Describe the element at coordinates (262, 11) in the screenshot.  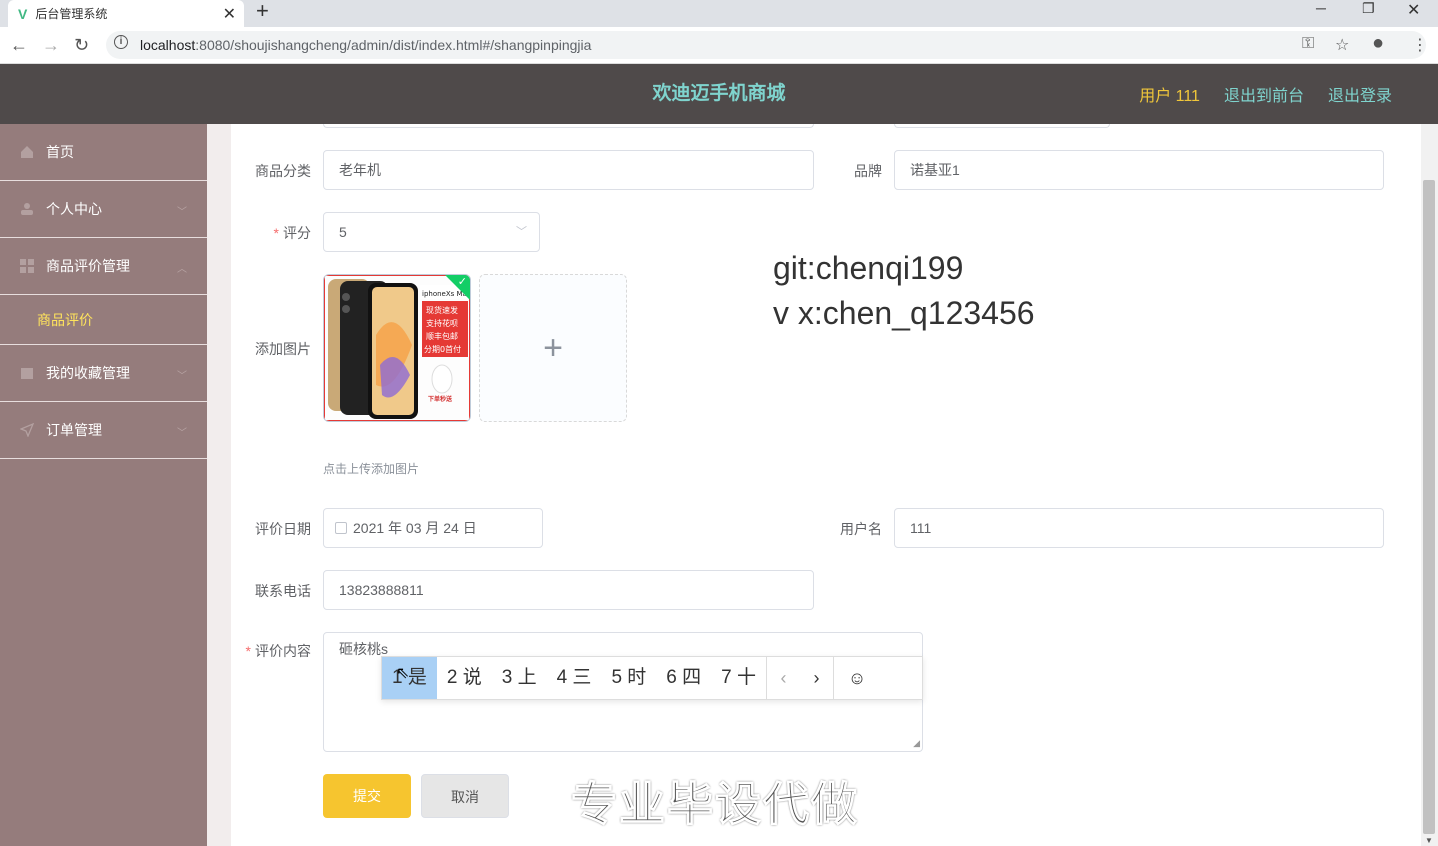
I see `new-tab-icon: +` at that location.